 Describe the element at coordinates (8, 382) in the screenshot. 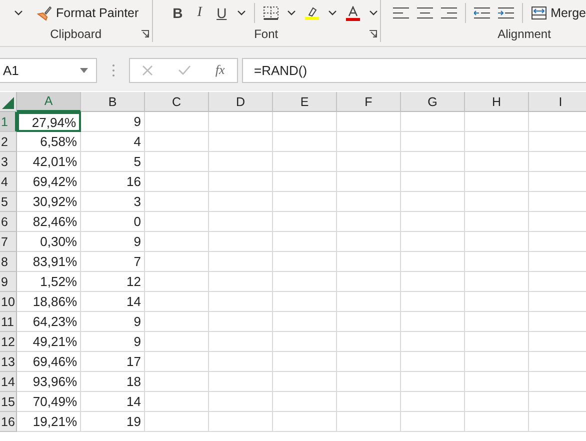

I see `row-header: 14` at that location.